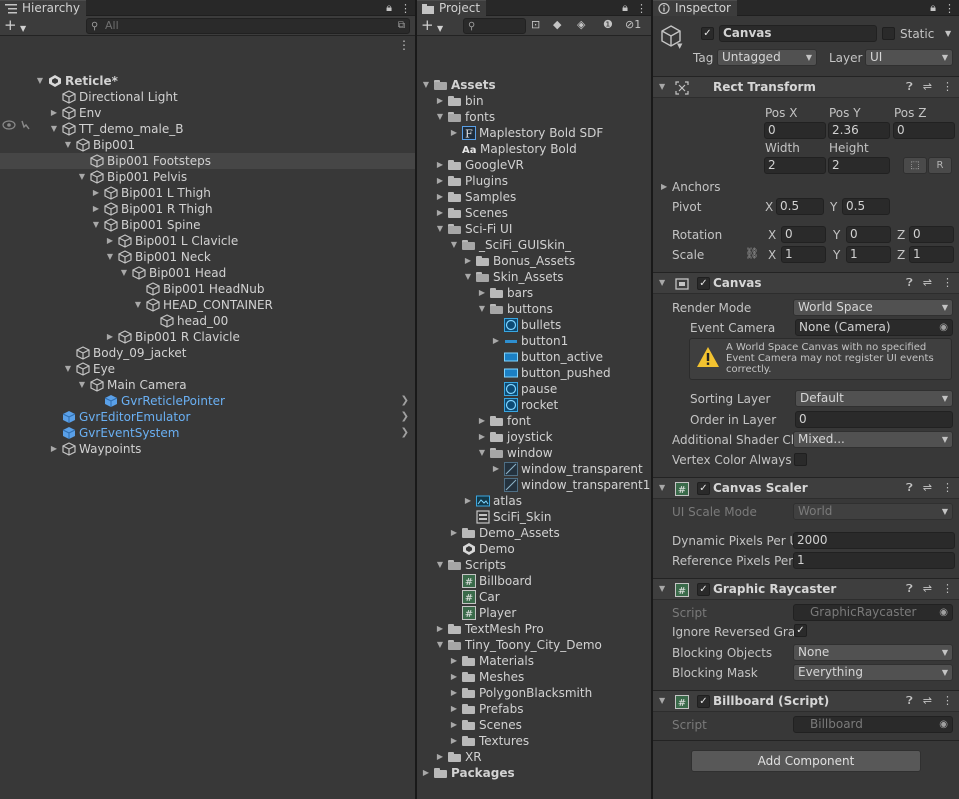 The height and width of the screenshot is (799, 959). What do you see at coordinates (931, 234) in the screenshot?
I see `rotation-z-field: 0` at bounding box center [931, 234].